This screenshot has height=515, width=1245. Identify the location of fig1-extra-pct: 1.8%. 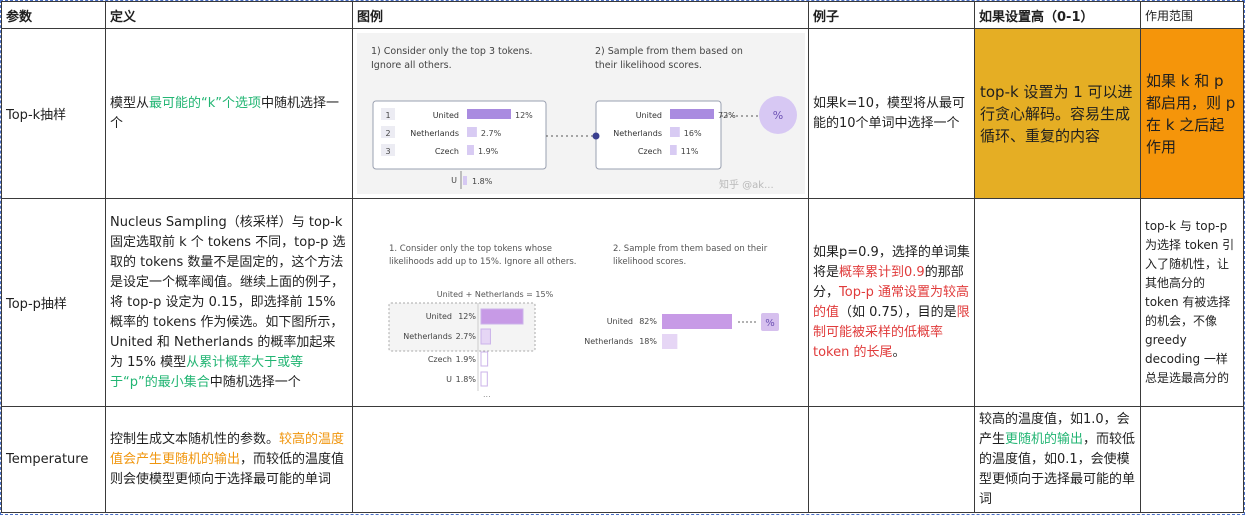
(482, 181).